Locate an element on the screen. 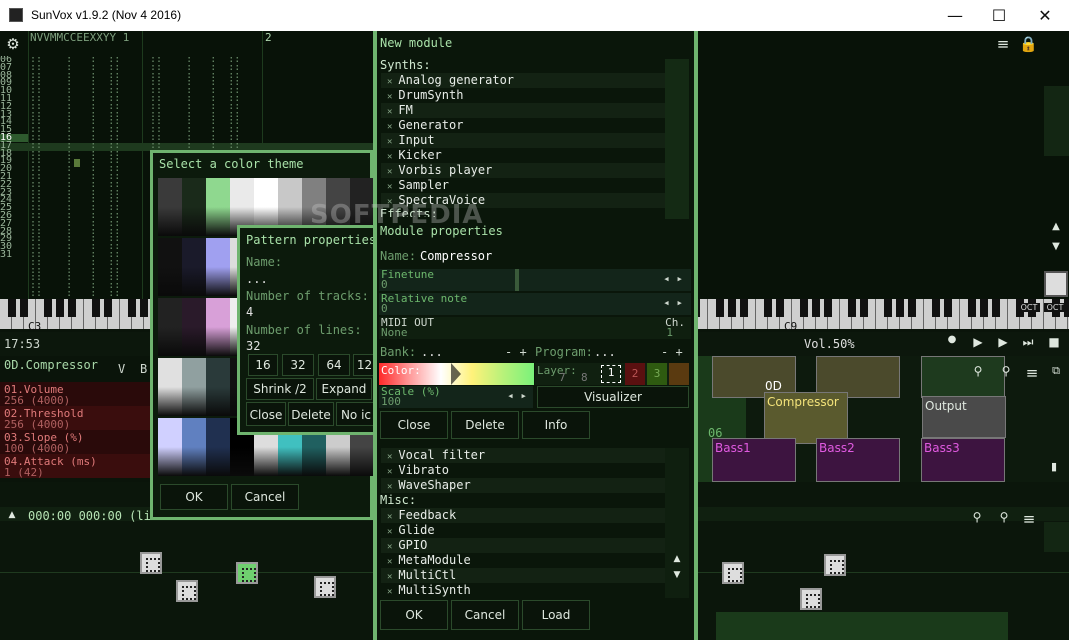 The width and height of the screenshot is (1069, 640). module-node-bass1: Bass1 is located at coordinates (754, 460).